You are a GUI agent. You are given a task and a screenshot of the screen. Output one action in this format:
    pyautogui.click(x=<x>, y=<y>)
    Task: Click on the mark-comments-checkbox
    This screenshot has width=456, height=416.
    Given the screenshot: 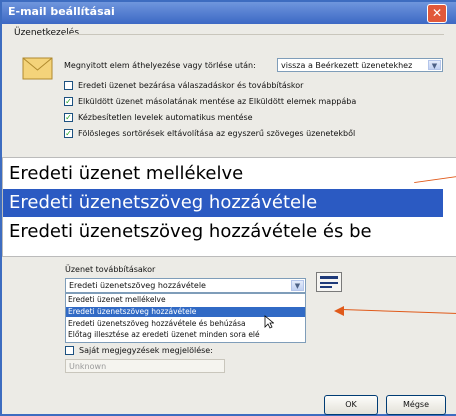 What is the action you would take?
    pyautogui.click(x=69, y=350)
    